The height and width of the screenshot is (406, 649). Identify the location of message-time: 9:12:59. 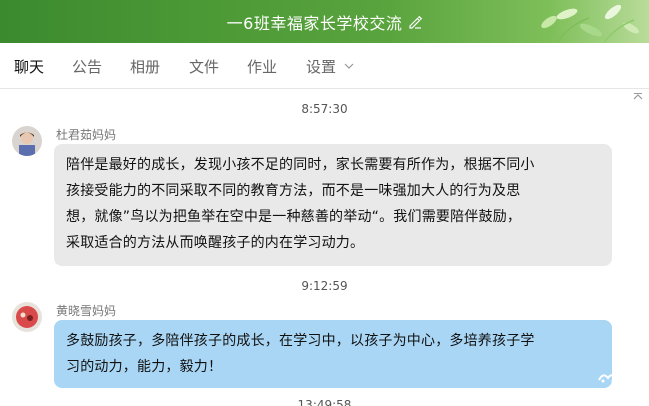
(324, 286).